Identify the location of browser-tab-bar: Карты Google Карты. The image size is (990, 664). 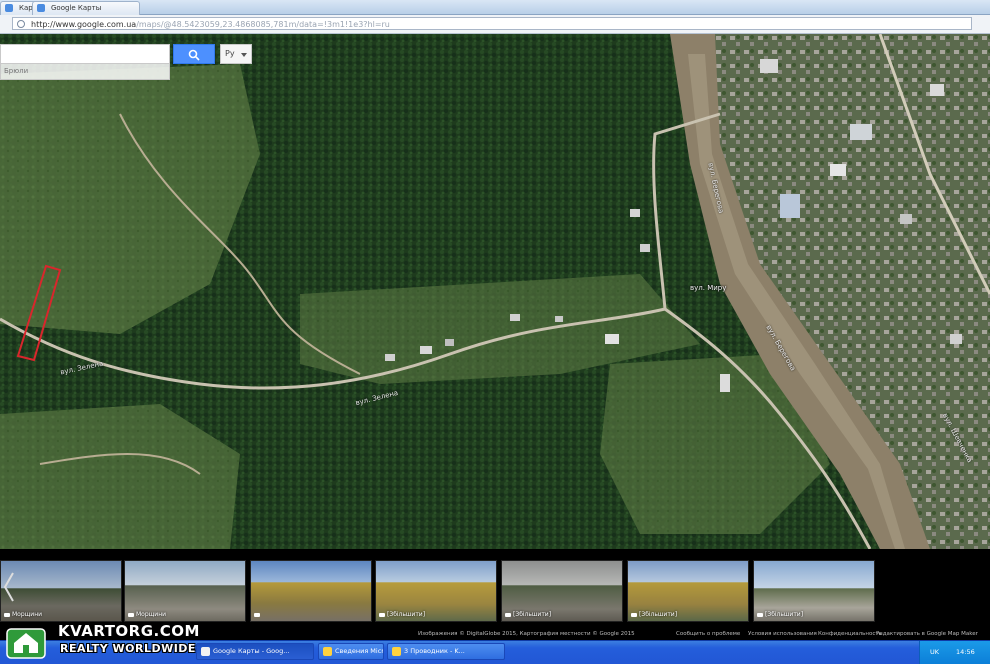
(495, 7).